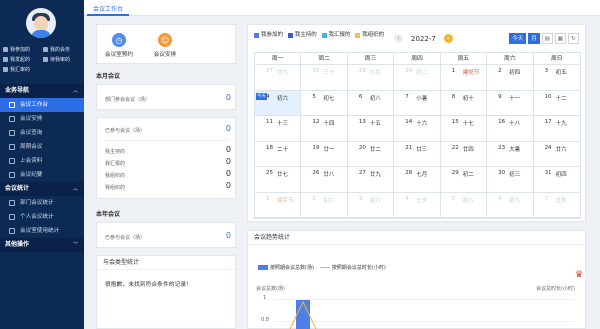 This screenshot has height=329, width=600. Describe the element at coordinates (324, 103) in the screenshot. I see `calendar-day: 5 初七` at that location.